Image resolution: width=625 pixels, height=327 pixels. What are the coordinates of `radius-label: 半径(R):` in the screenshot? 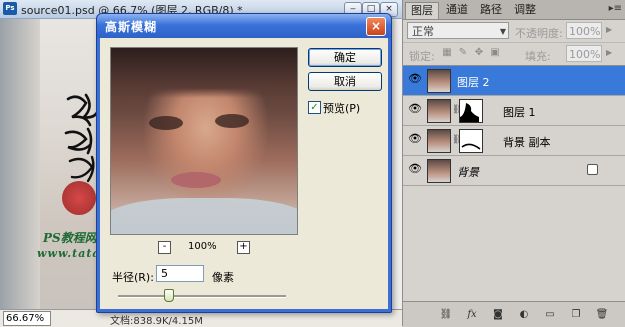 It's located at (133, 277).